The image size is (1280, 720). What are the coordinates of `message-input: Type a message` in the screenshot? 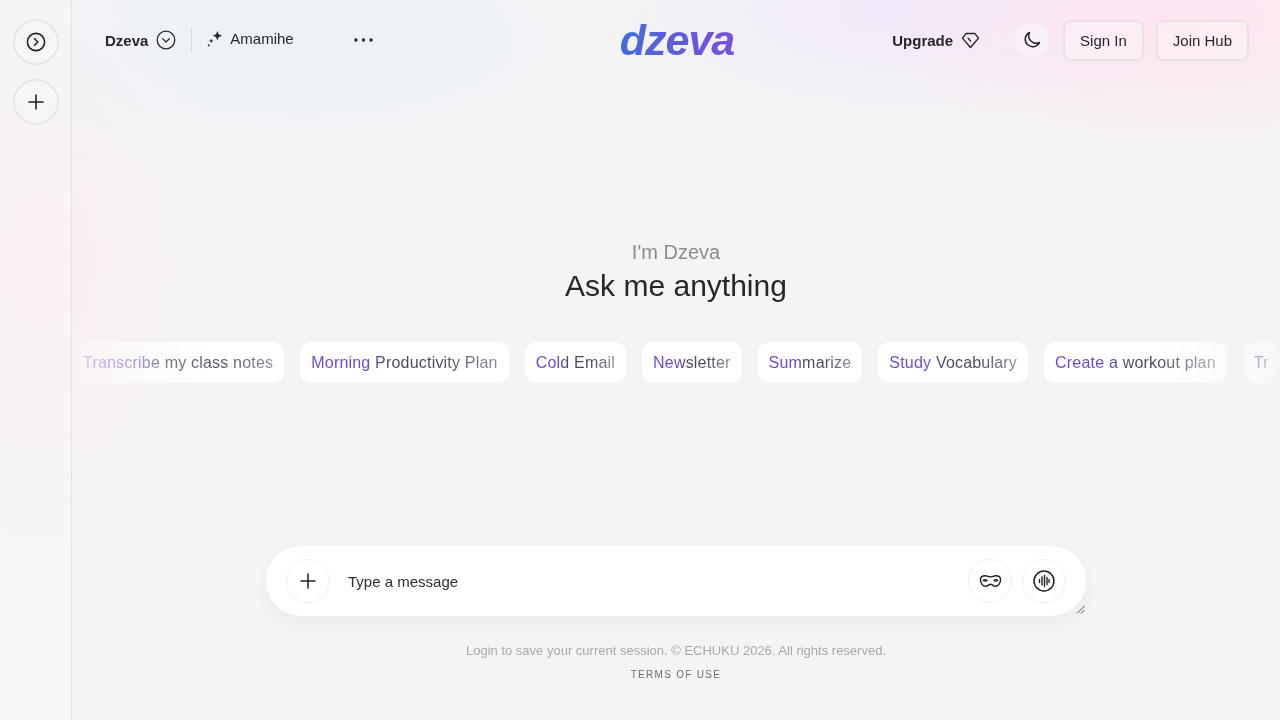 It's located at (652, 581).